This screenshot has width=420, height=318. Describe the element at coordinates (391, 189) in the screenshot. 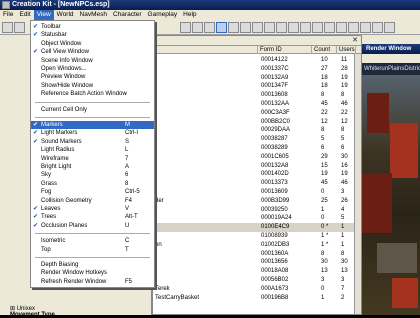

I see `render-viewport: WhiterunPlainsDistrict` at that location.